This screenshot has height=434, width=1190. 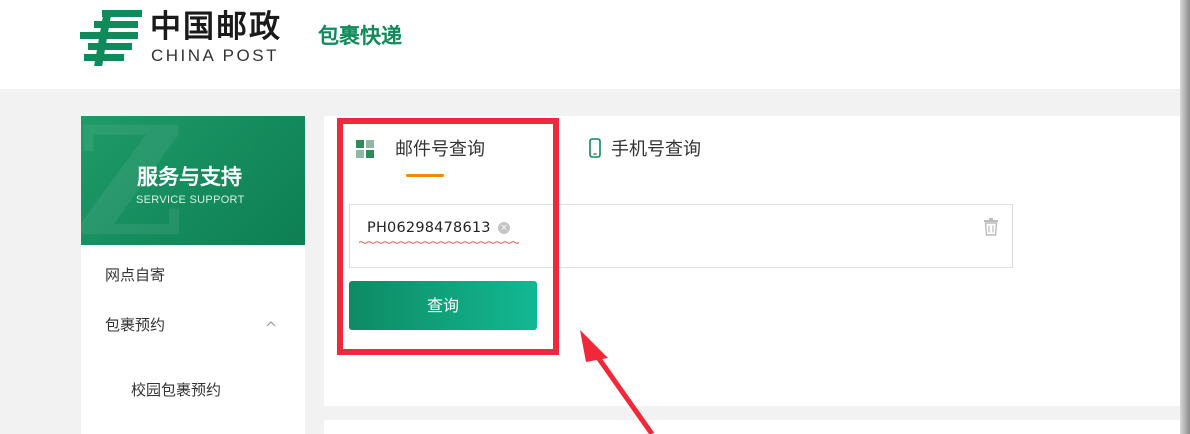 What do you see at coordinates (111, 38) in the screenshot?
I see `china-post-logo-icon` at bounding box center [111, 38].